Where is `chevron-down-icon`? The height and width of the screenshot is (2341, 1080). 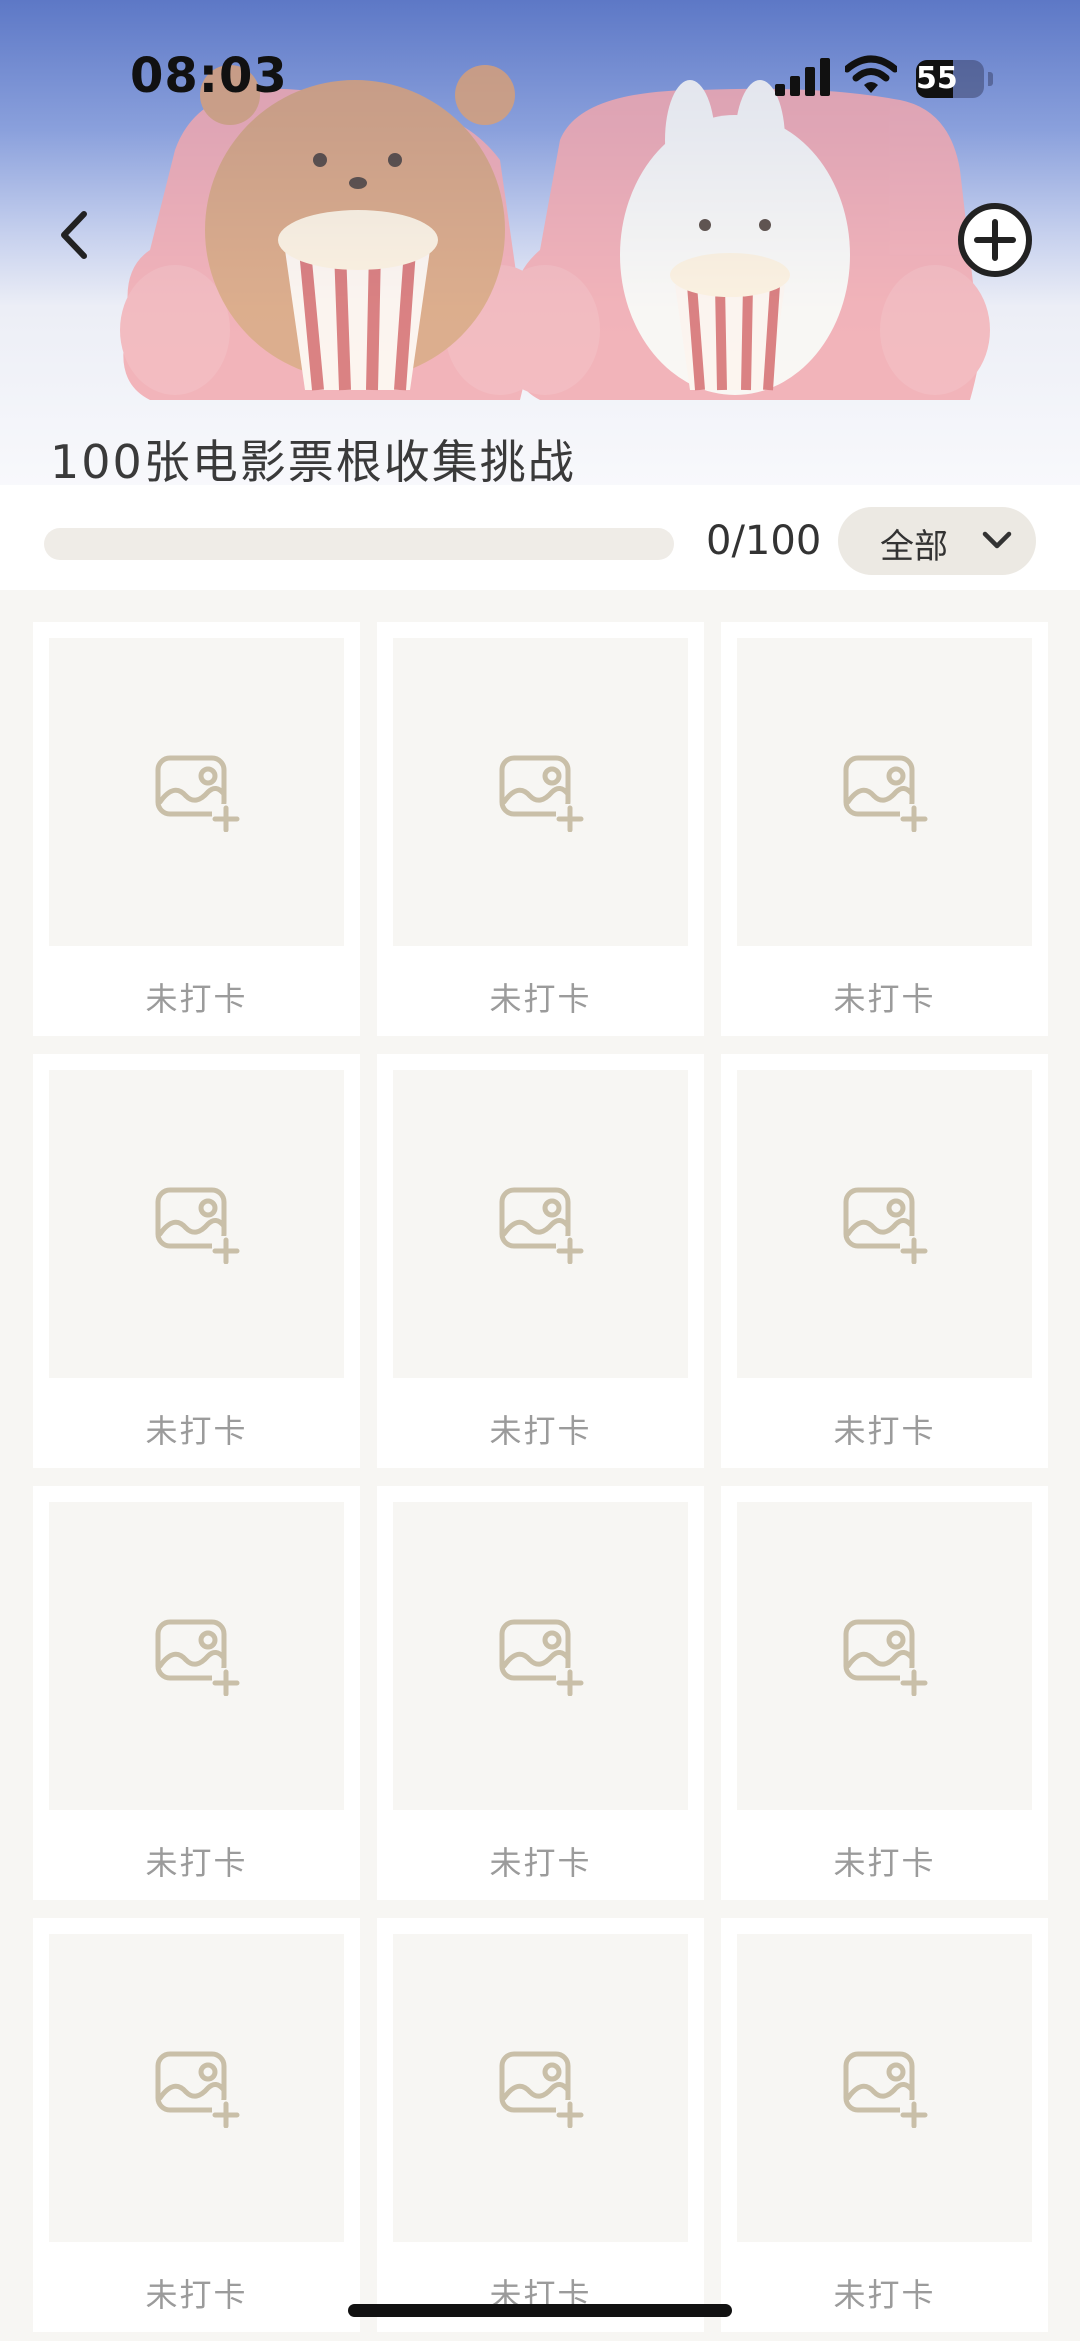 chevron-down-icon is located at coordinates (997, 540).